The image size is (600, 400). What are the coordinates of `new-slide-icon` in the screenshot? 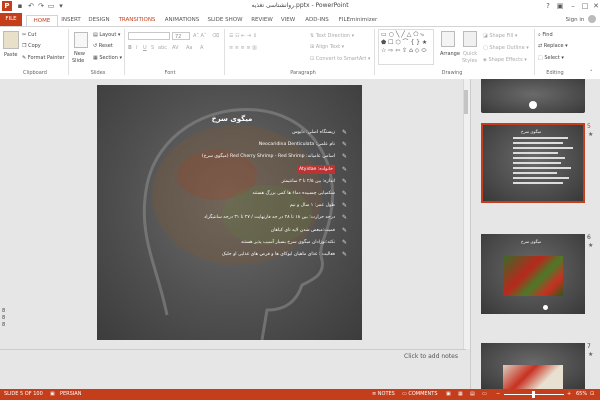 It's located at (81, 40).